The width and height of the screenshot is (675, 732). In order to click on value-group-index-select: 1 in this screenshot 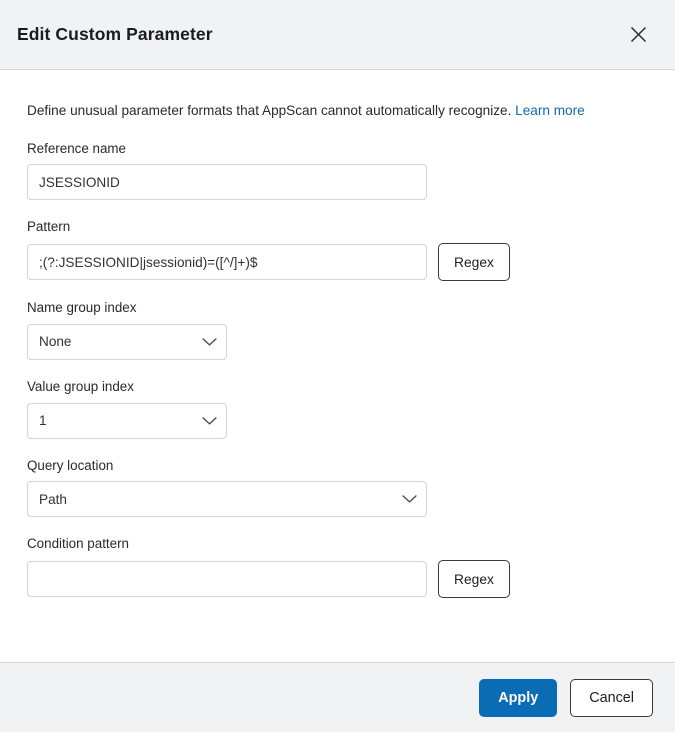, I will do `click(127, 420)`.